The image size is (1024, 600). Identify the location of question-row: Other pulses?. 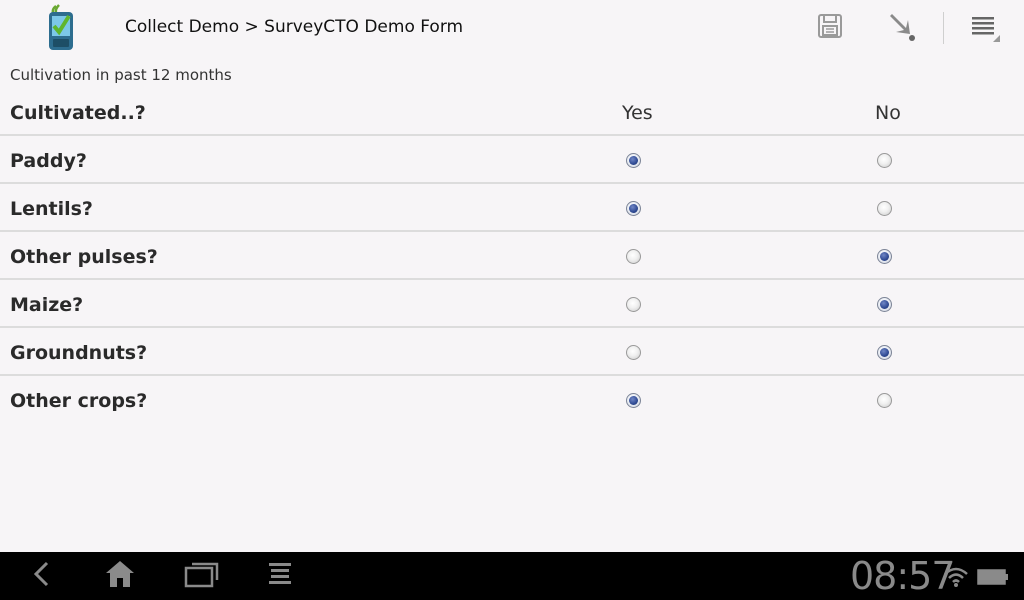
(512, 257).